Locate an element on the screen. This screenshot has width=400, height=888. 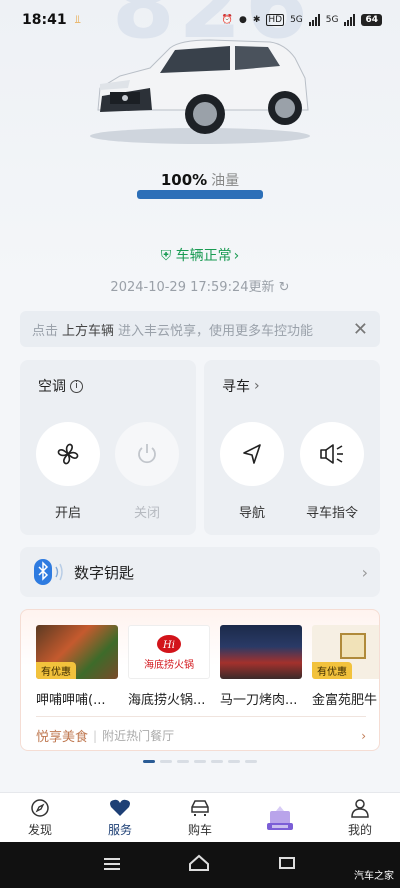
divider is located at coordinates (201, 716).